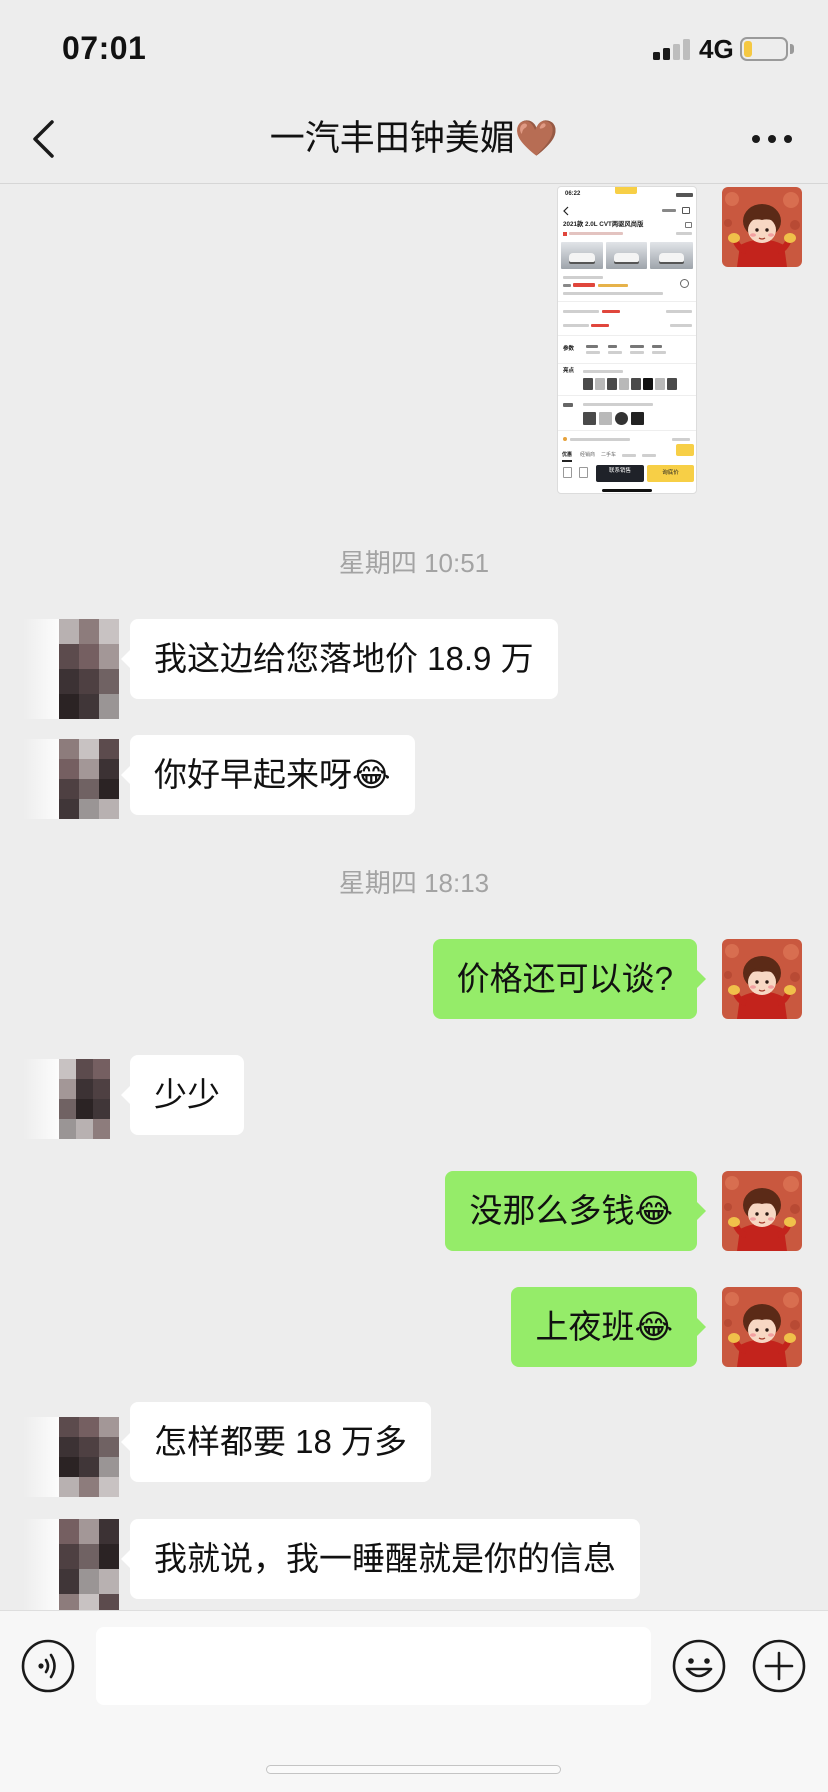 This screenshot has width=828, height=1792. Describe the element at coordinates (608, 1327) in the screenshot. I see `sent-message-bubble: 上夜班😂` at that location.